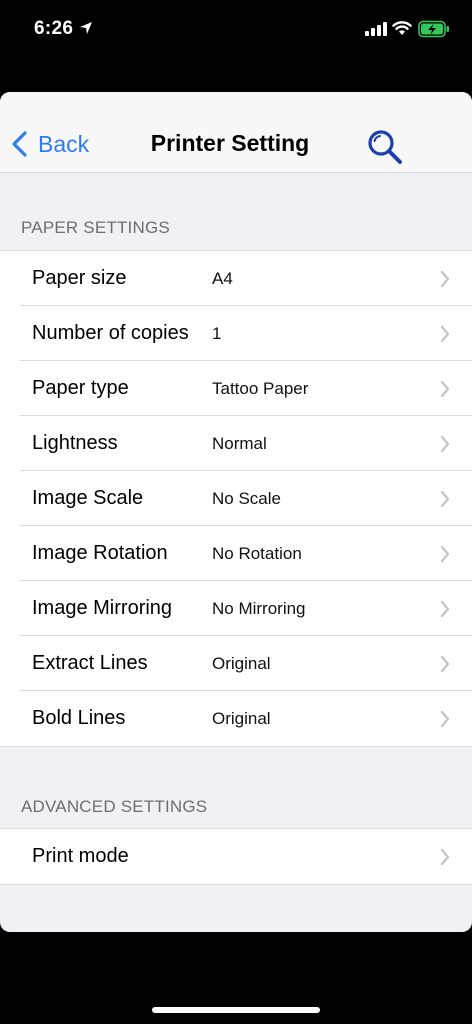 This screenshot has height=1024, width=472. What do you see at coordinates (79, 278) in the screenshot?
I see `row-label: Paper size` at bounding box center [79, 278].